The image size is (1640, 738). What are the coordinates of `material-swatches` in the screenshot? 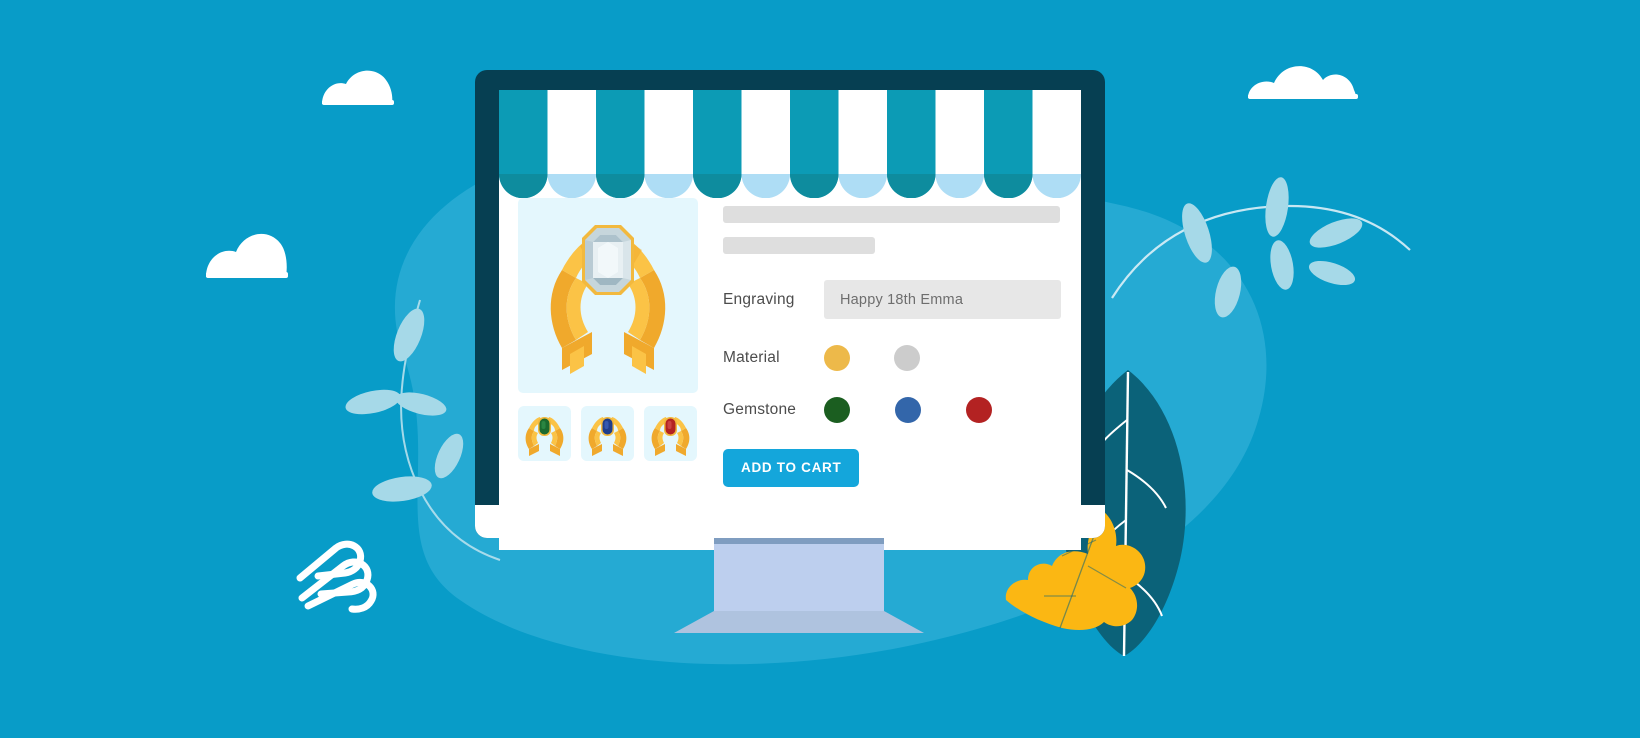 It's located at (872, 358).